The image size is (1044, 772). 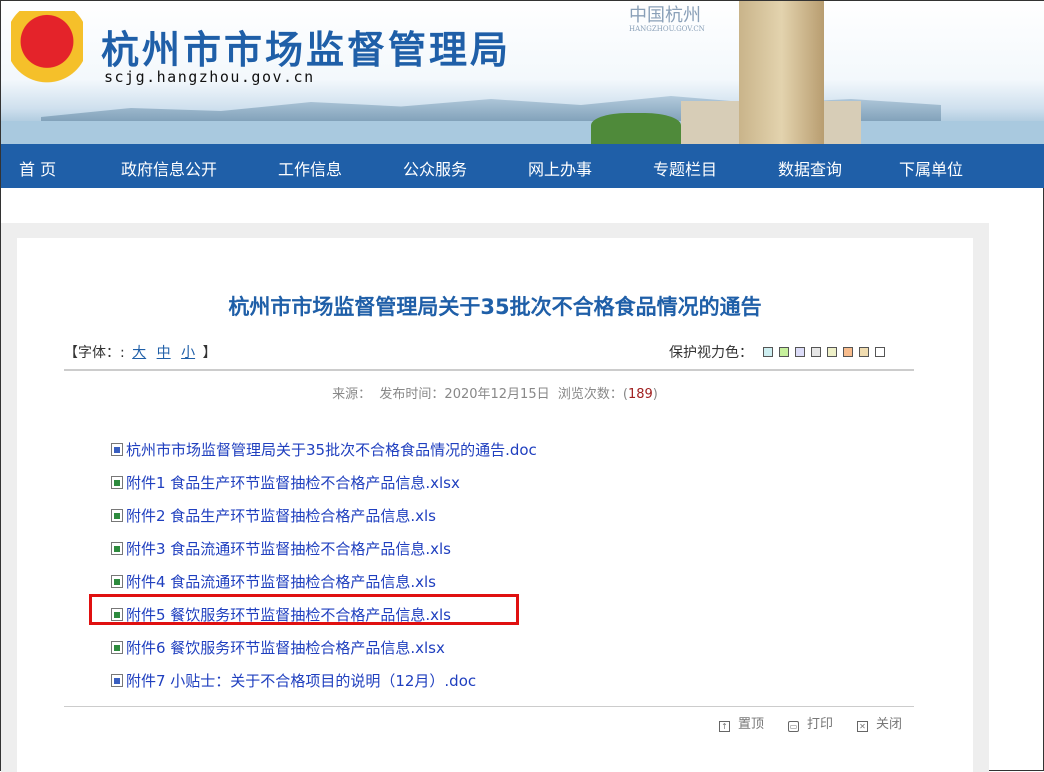 I want to click on tower-banner, so click(x=781, y=72).